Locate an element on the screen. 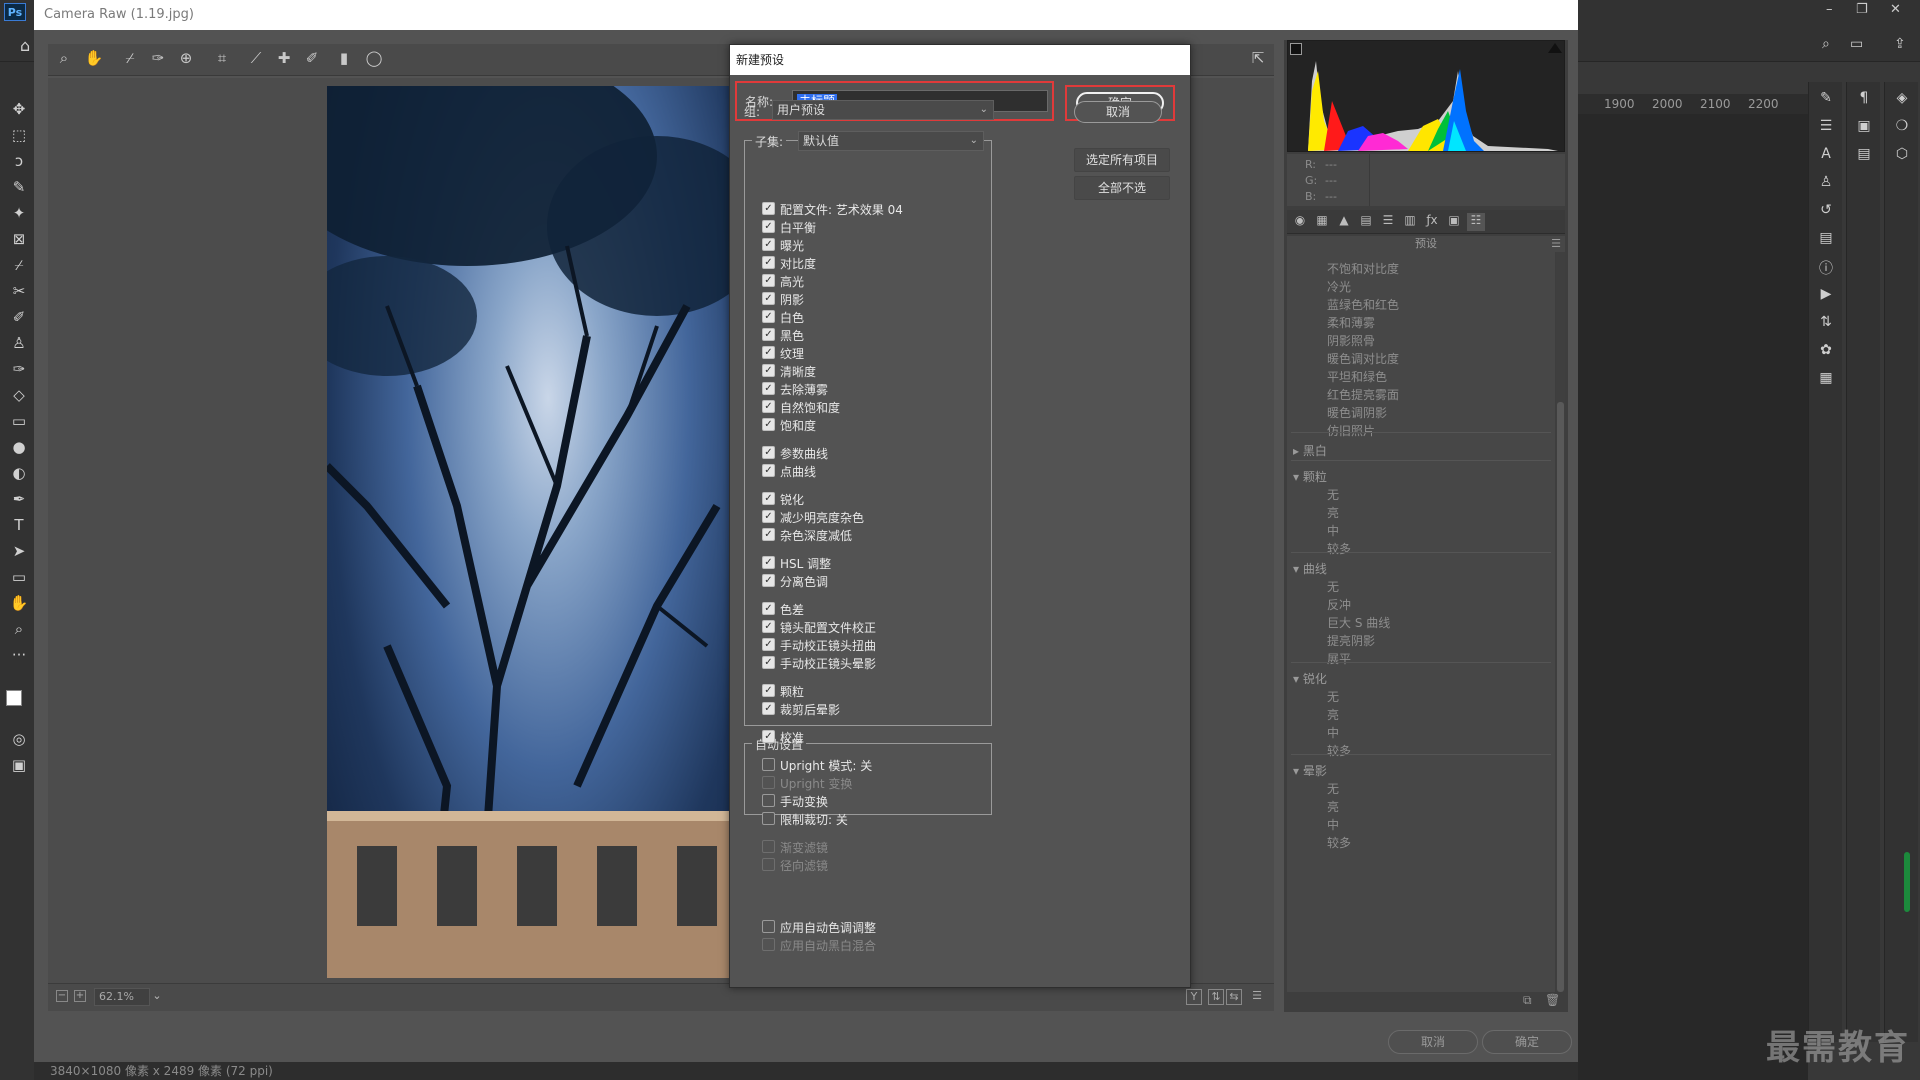 This screenshot has width=1920, height=1080. zoom-level-field: 62.1% is located at coordinates (122, 997).